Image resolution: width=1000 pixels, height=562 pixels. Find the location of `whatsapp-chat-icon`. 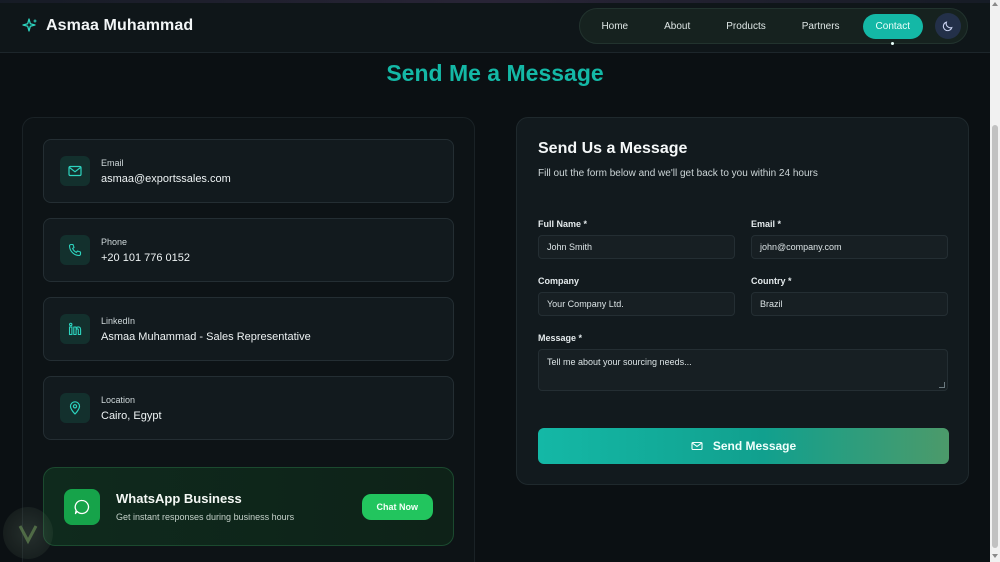

whatsapp-chat-icon is located at coordinates (82, 506).